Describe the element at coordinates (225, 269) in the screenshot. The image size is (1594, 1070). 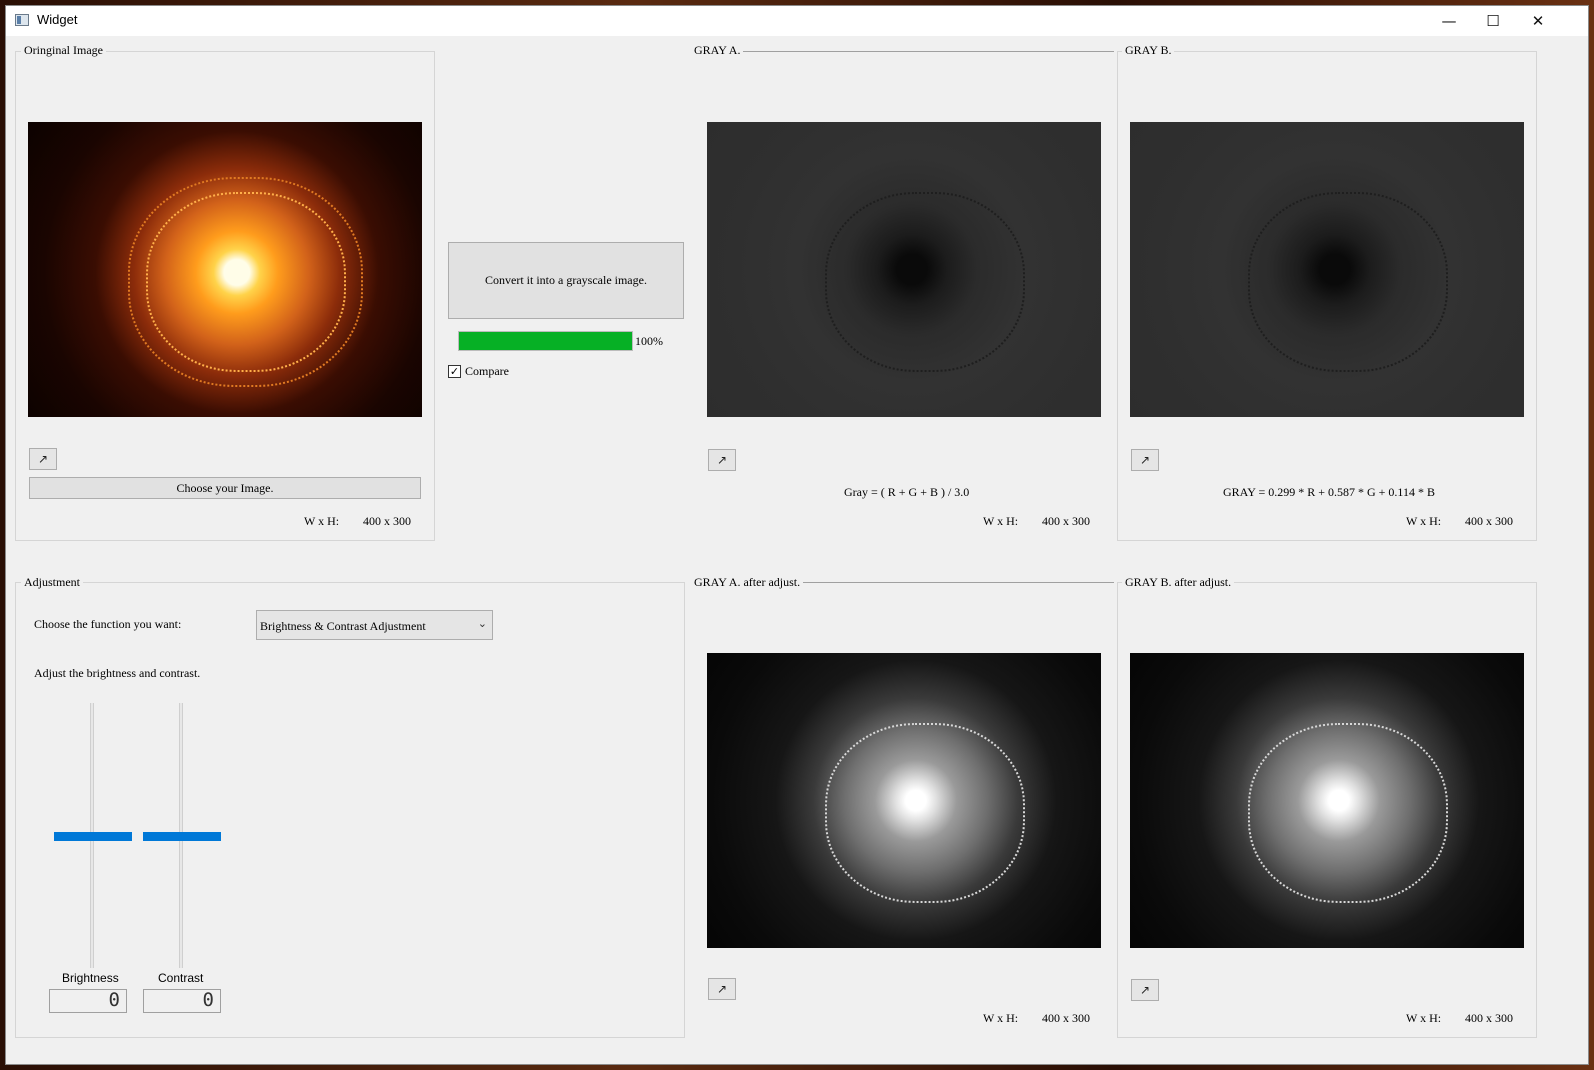
I see `original-image` at that location.